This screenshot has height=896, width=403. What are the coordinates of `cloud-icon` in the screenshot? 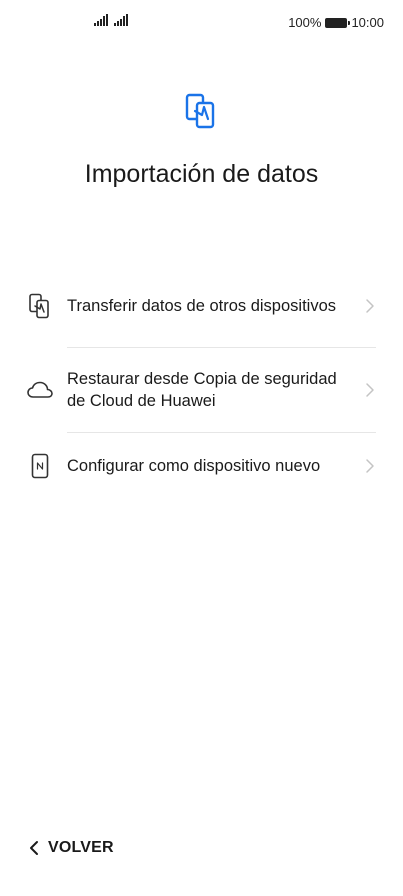 It's located at (40, 390).